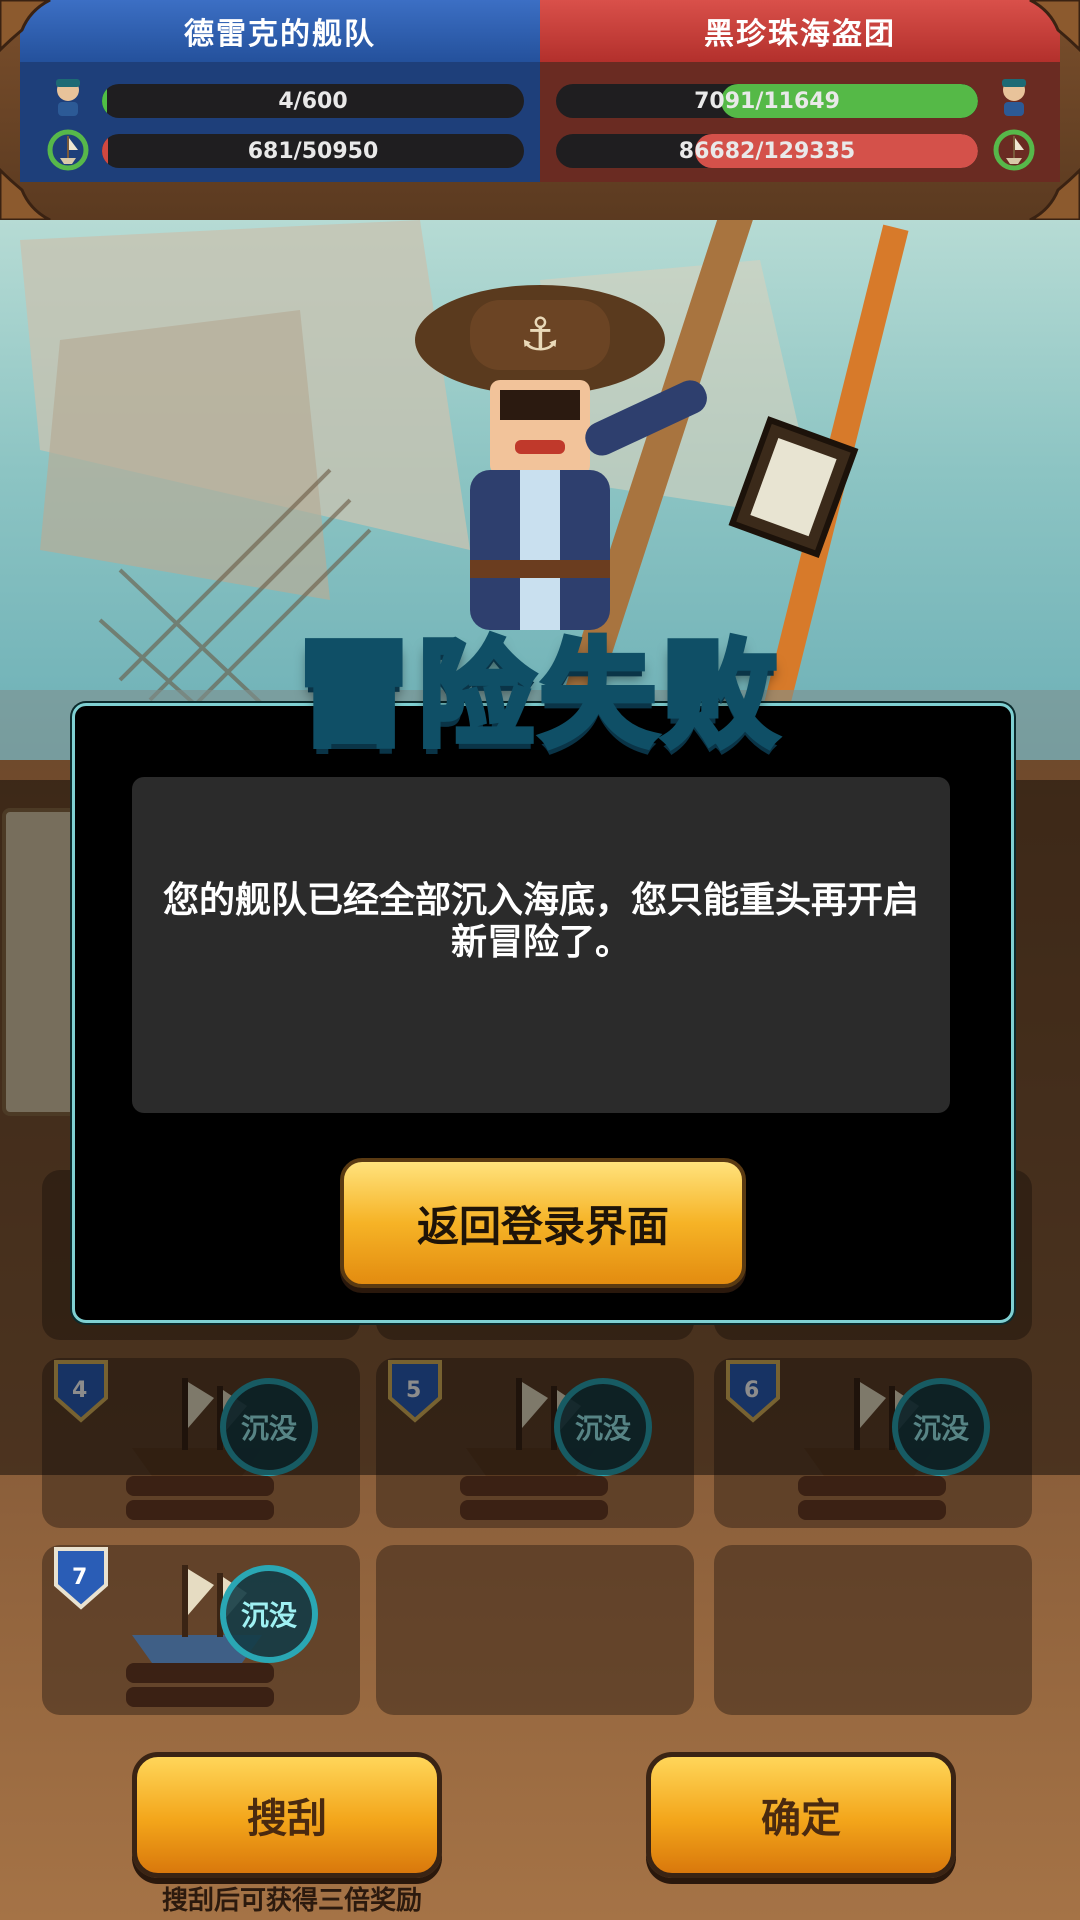 This screenshot has height=1920, width=1080. Describe the element at coordinates (269, 1614) in the screenshot. I see `sunk-status-badge: 沉没` at that location.